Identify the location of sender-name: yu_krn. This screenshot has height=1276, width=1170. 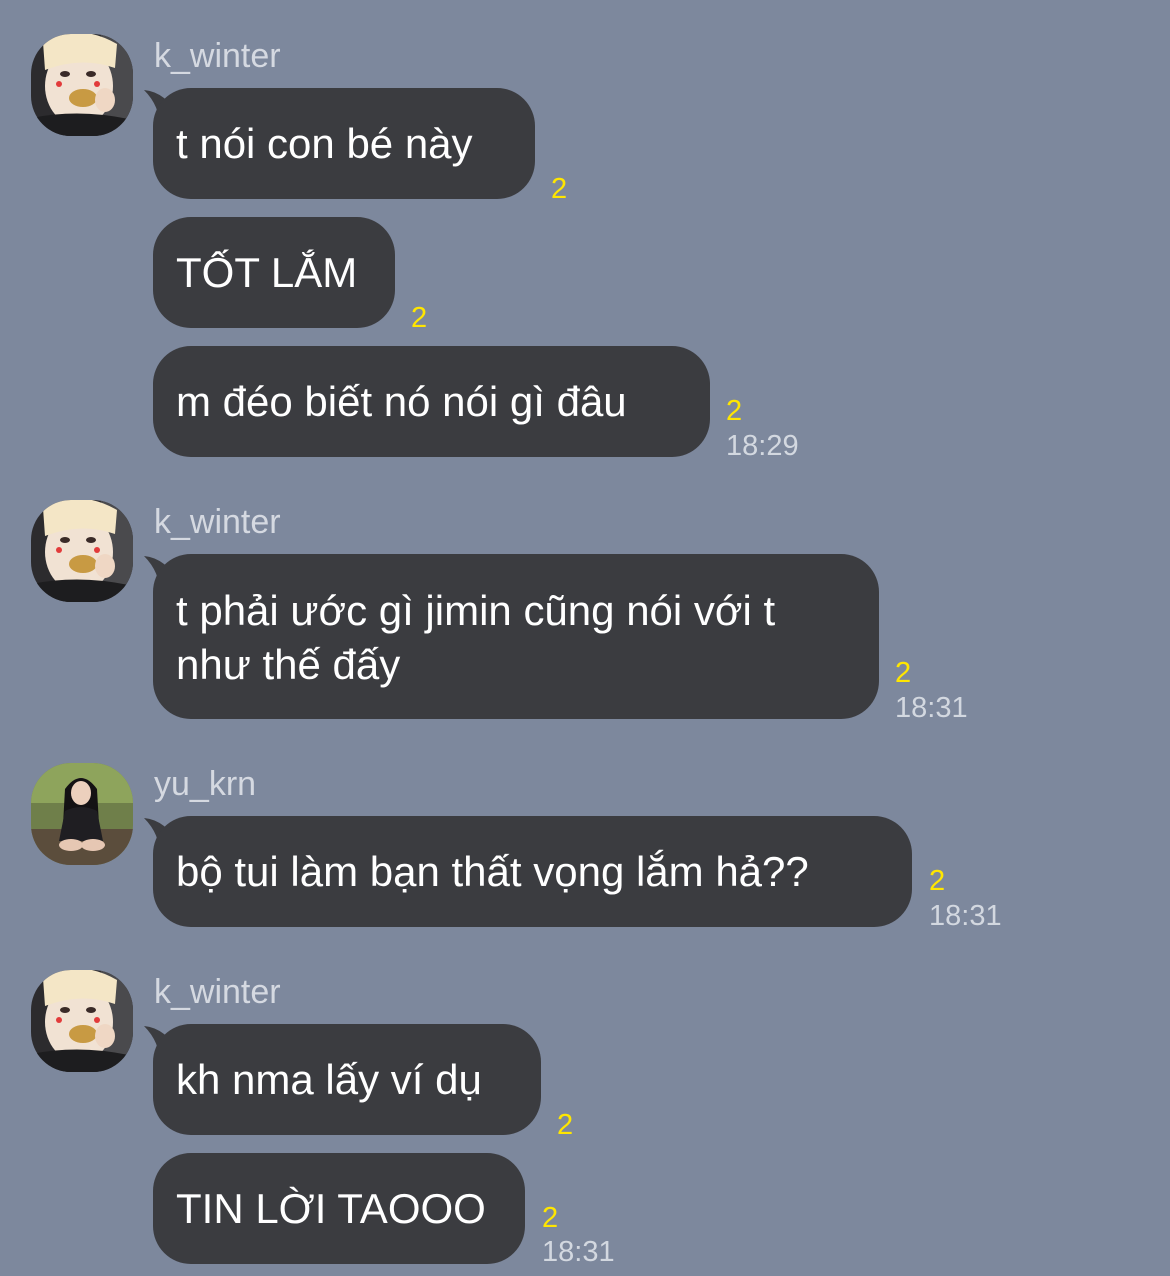
(205, 784).